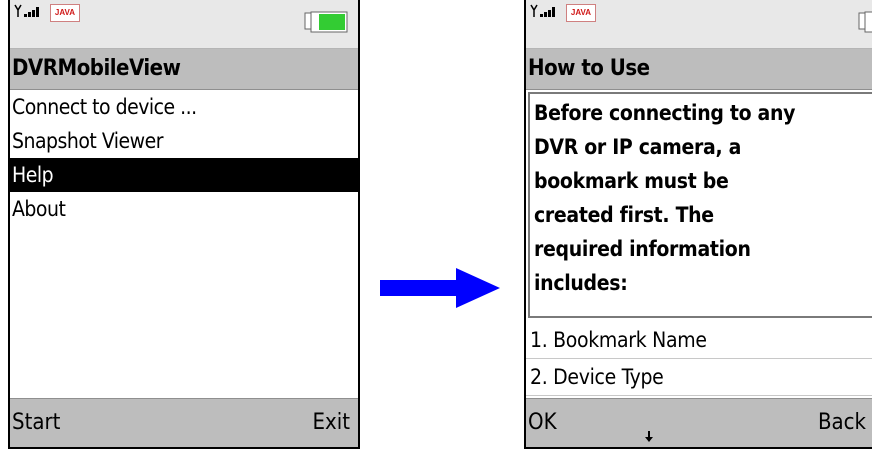  What do you see at coordinates (842, 422) in the screenshot?
I see `back-softkey: Back` at bounding box center [842, 422].